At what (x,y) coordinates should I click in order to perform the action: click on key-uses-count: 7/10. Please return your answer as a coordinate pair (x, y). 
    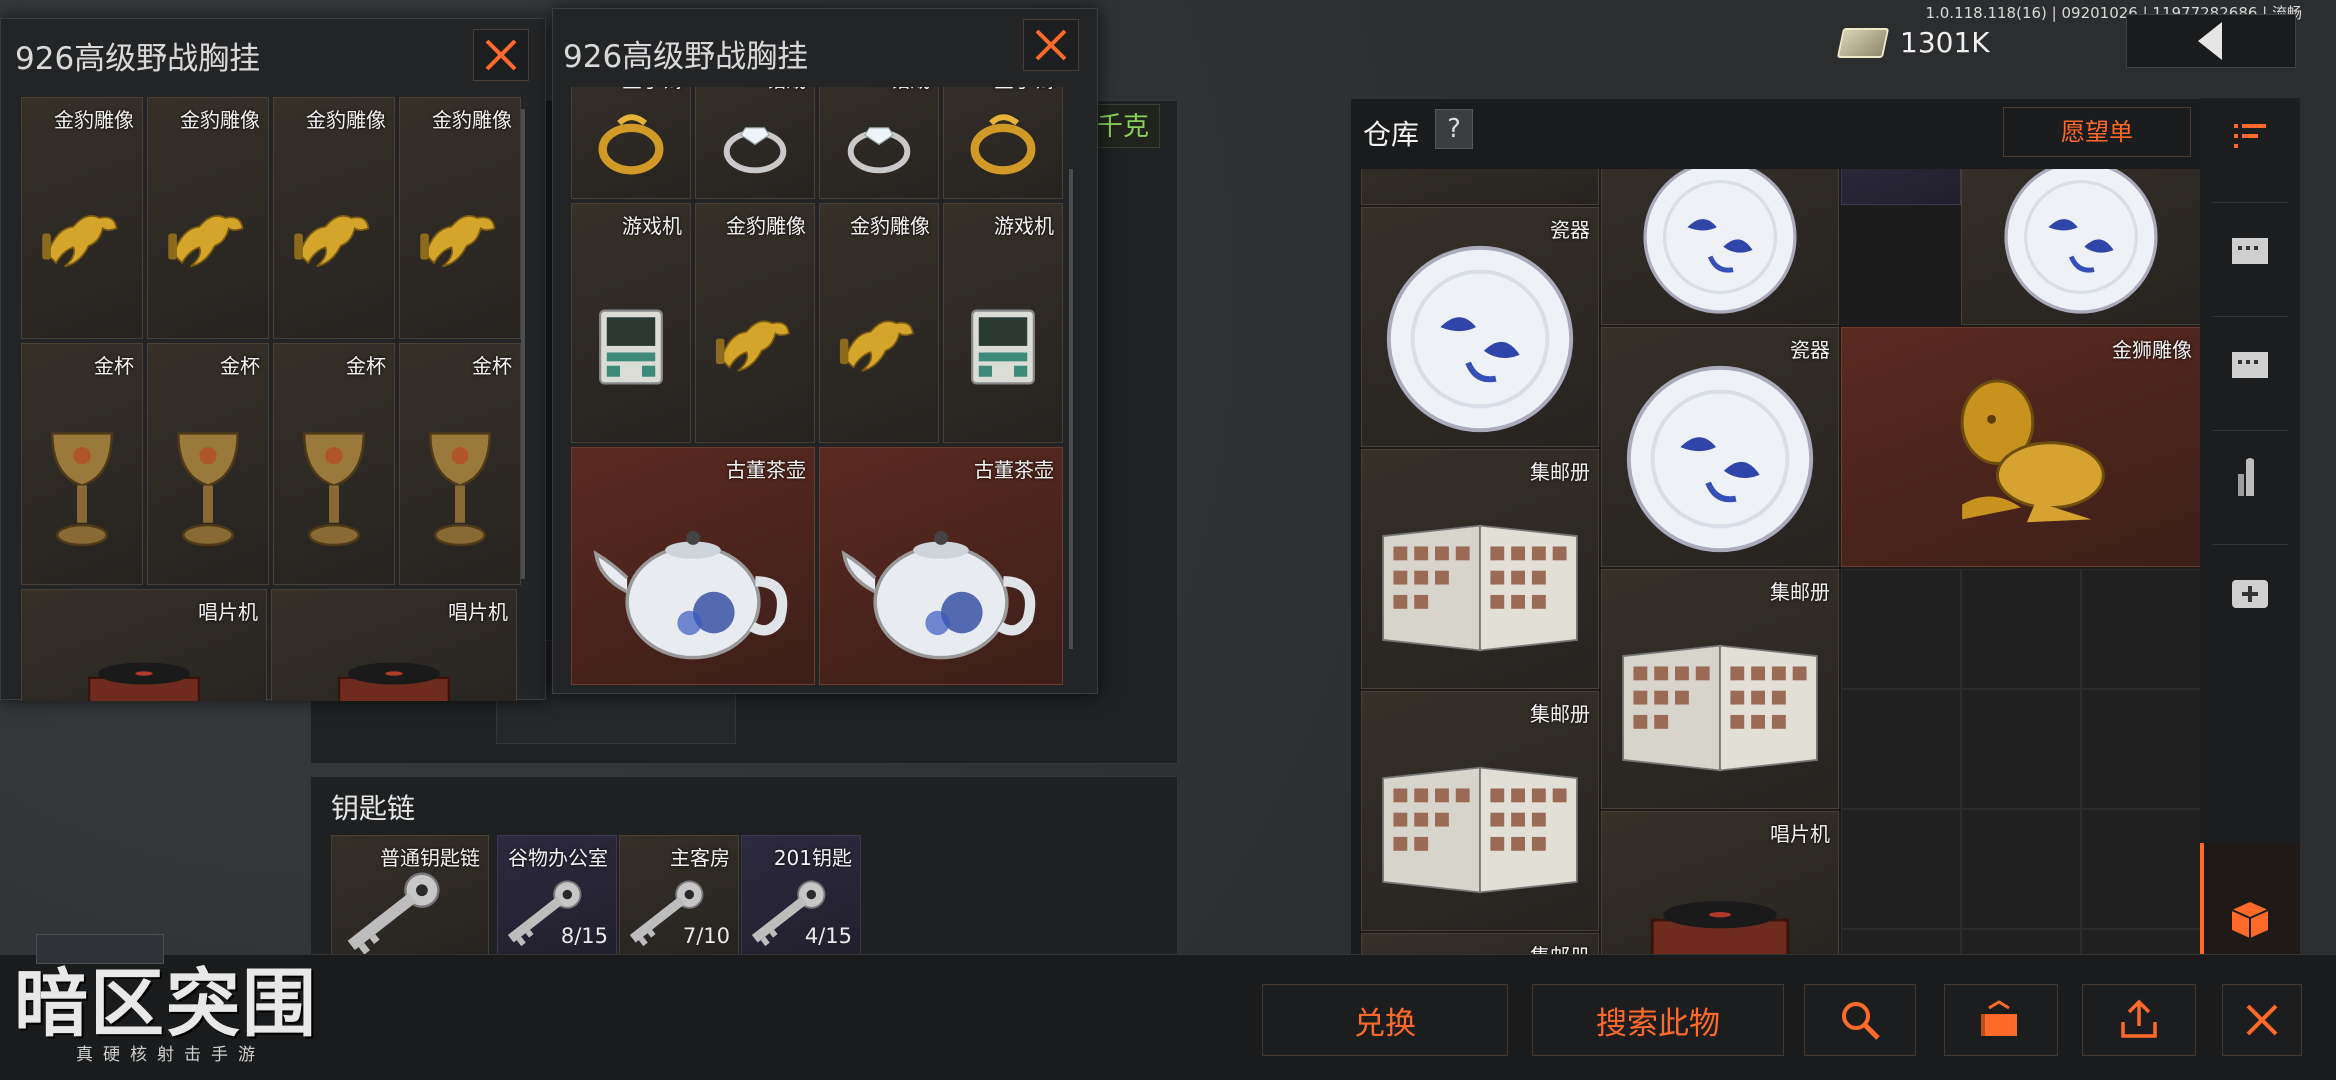
    Looking at the image, I should click on (706, 936).